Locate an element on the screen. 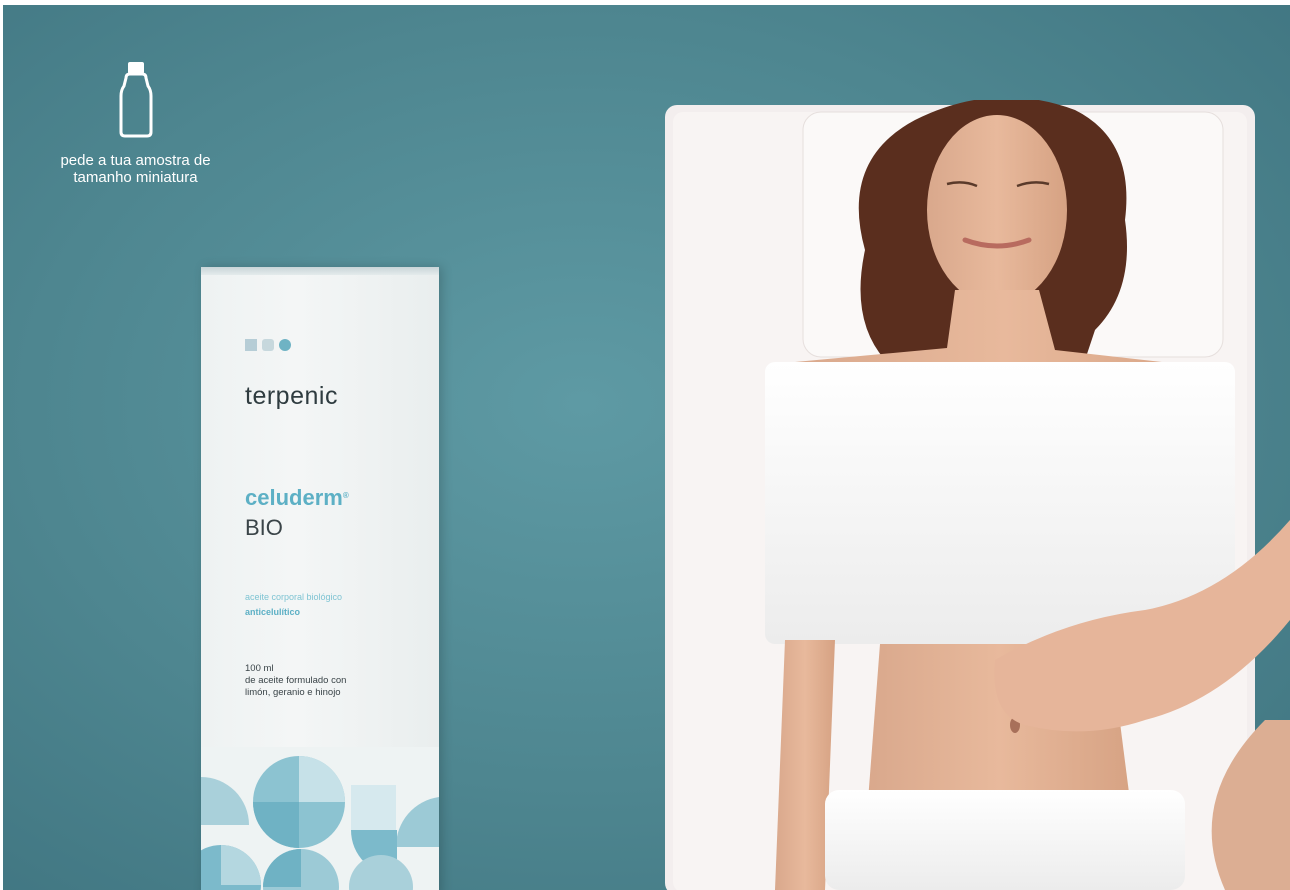  brand-name: terpenic is located at coordinates (291, 396).